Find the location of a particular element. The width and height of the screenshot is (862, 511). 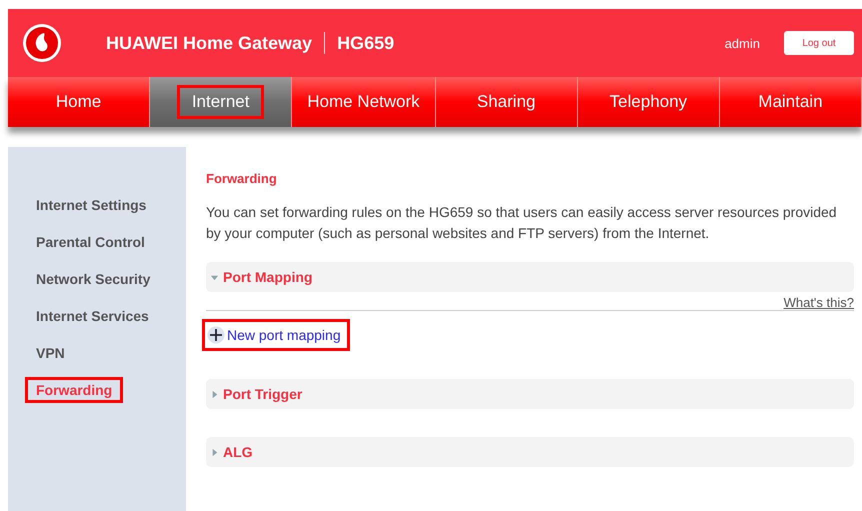

new-port-mapping-link: New port mapping is located at coordinates (276, 335).